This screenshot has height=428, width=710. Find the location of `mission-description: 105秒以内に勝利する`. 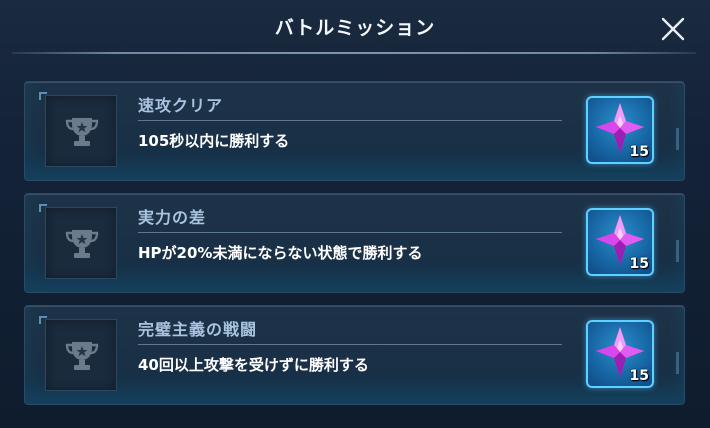

mission-description: 105秒以内に勝利する is located at coordinates (214, 141).